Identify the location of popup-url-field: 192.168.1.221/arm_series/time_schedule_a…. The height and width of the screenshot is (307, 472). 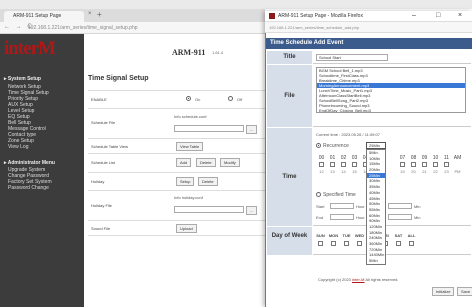
(368, 27).